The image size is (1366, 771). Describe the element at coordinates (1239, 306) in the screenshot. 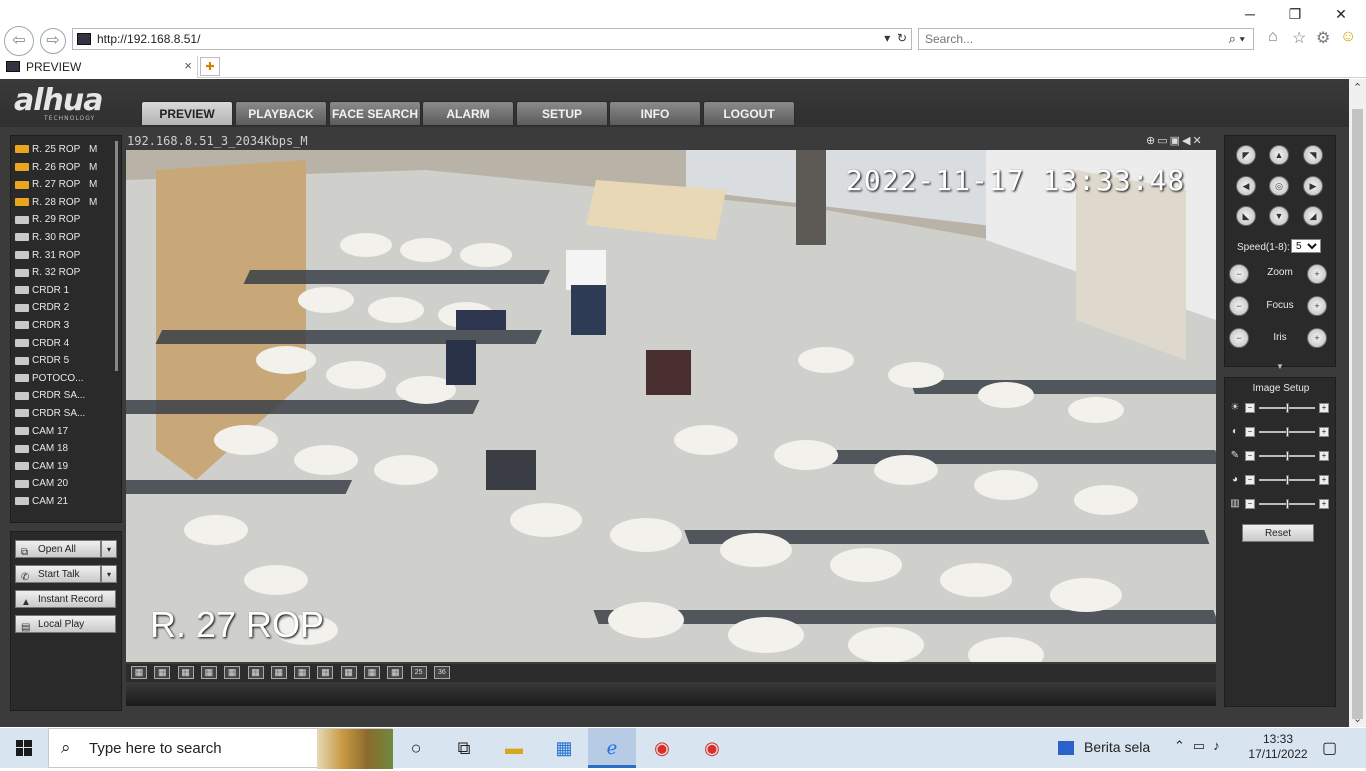

I see `focus-minus-icon: −` at that location.